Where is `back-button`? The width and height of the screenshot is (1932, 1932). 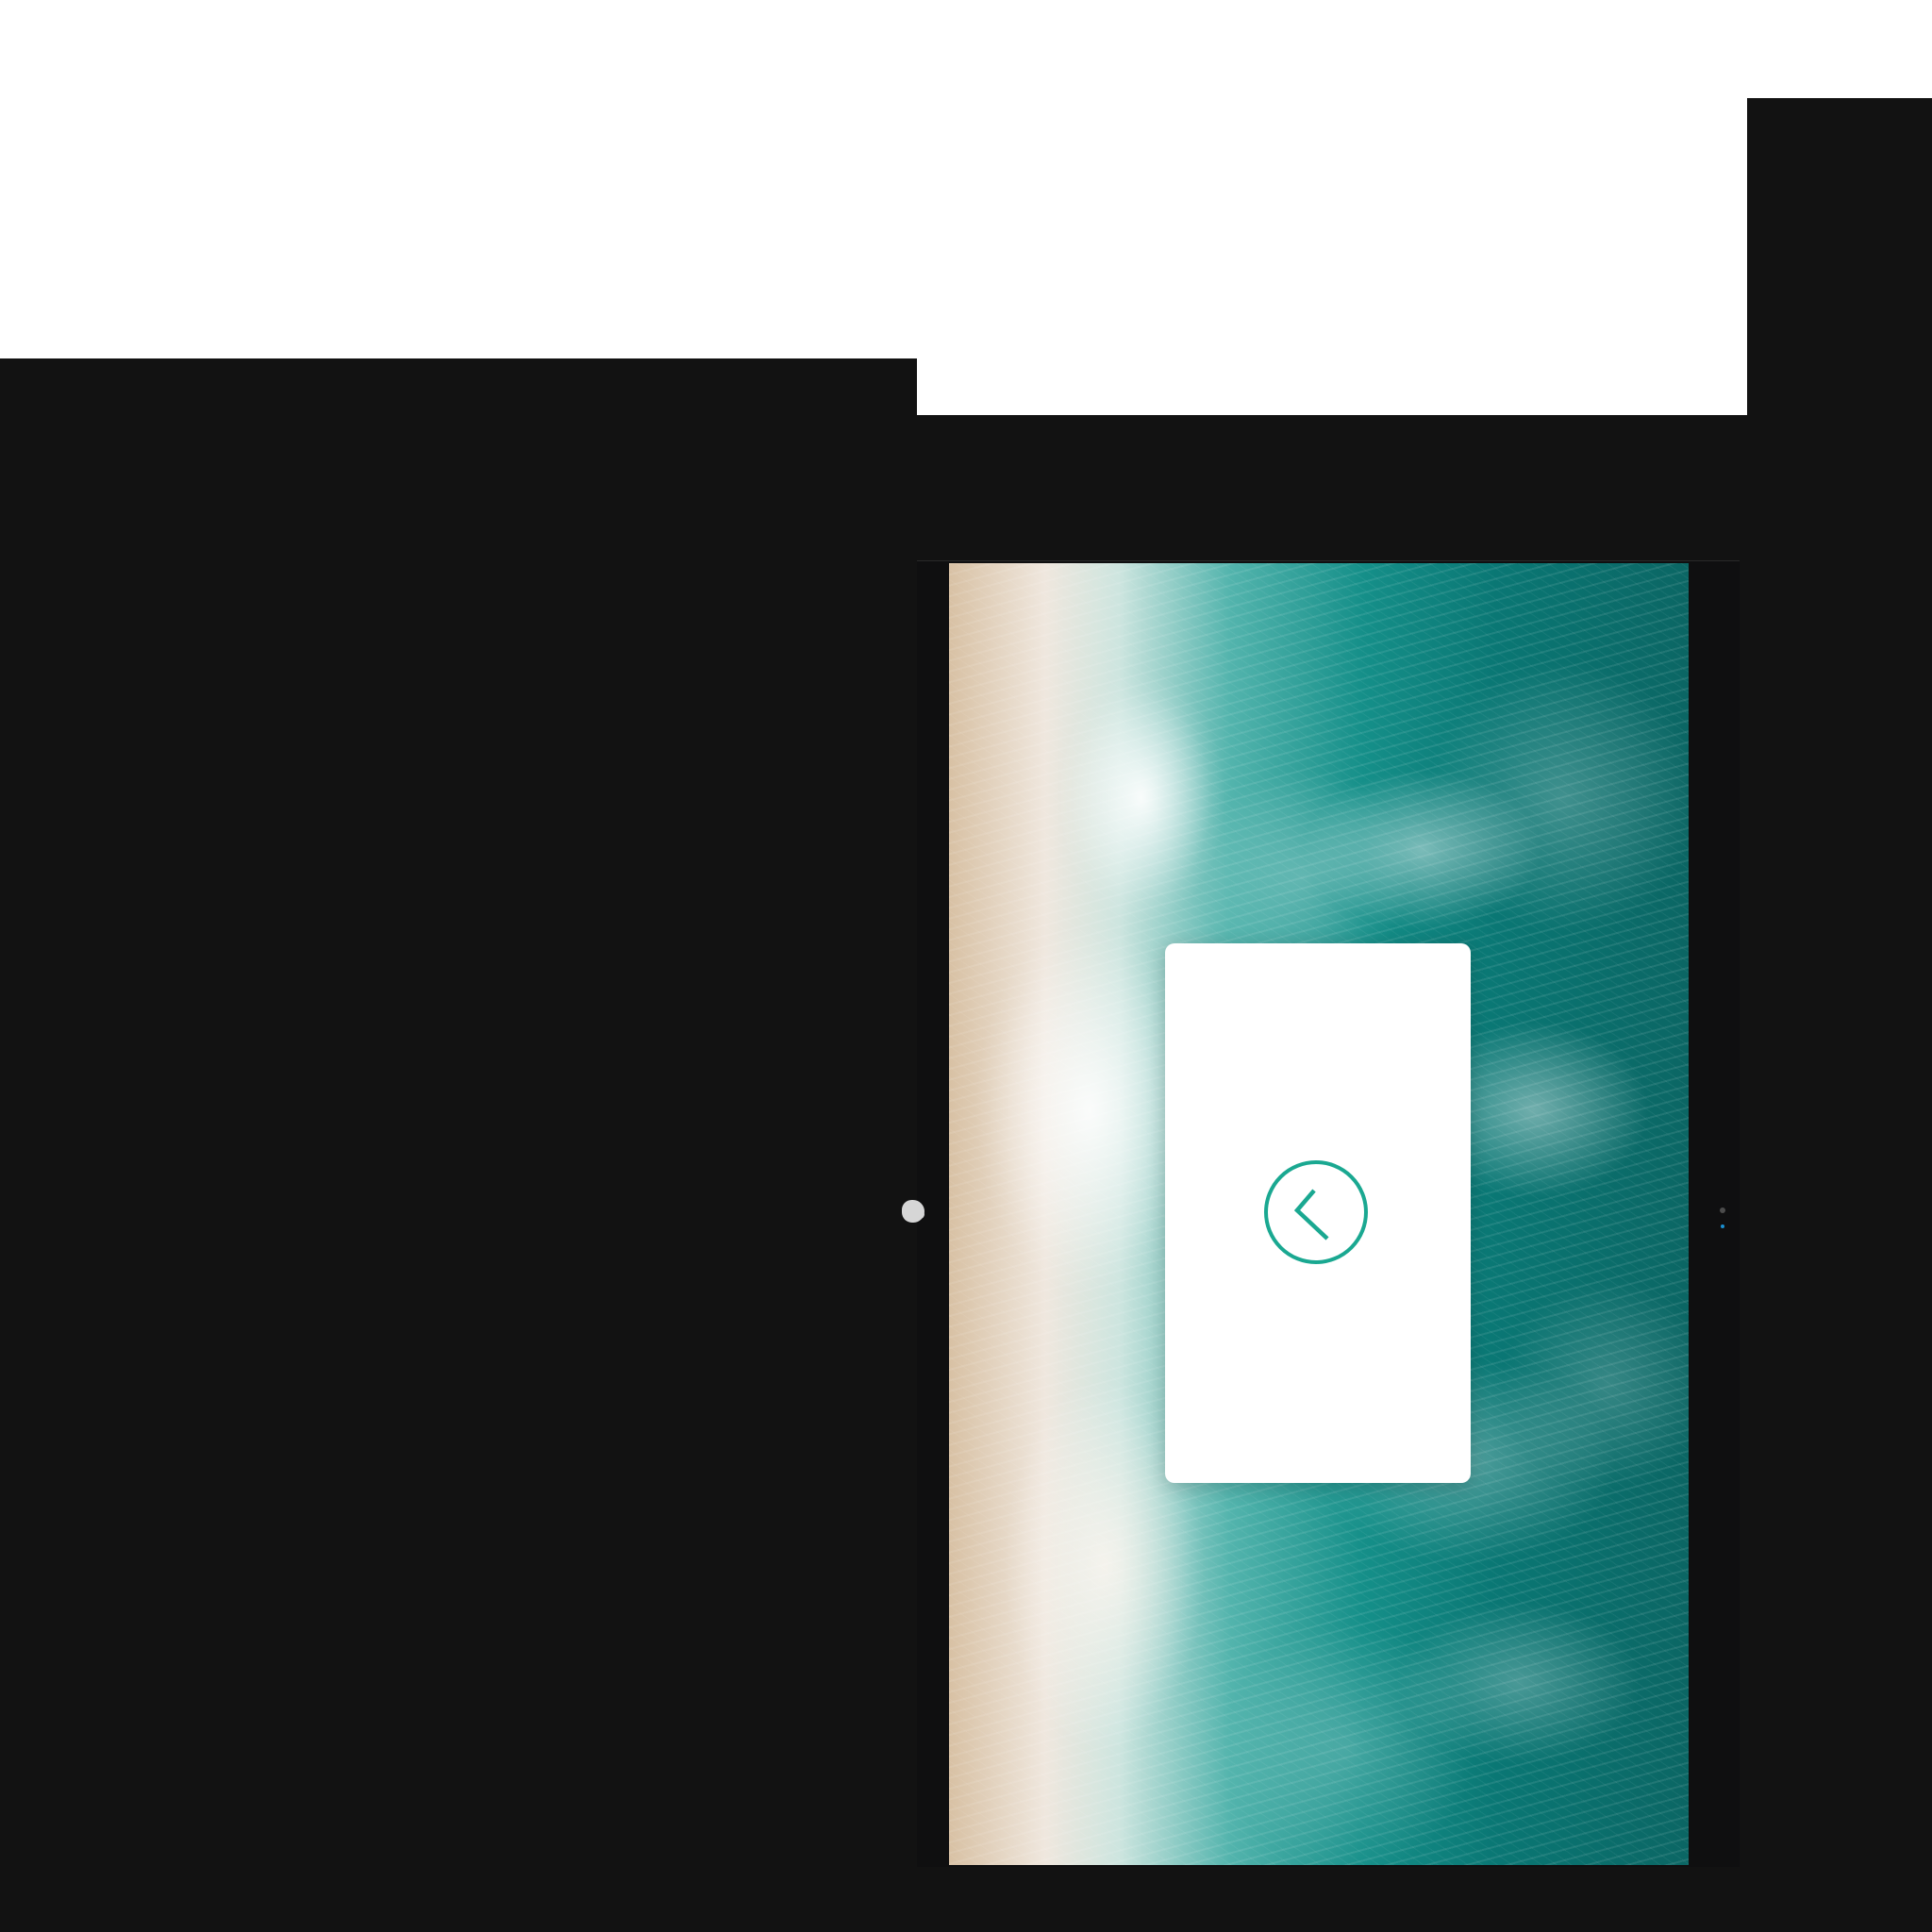
back-button is located at coordinates (1316, 1212).